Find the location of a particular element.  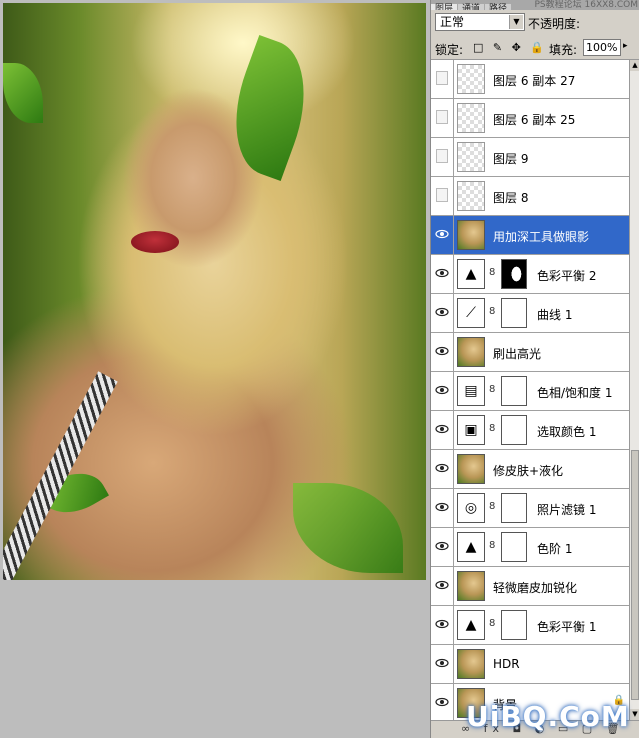

layer-row: ▲ 8 色阶 1 is located at coordinates (530, 547).